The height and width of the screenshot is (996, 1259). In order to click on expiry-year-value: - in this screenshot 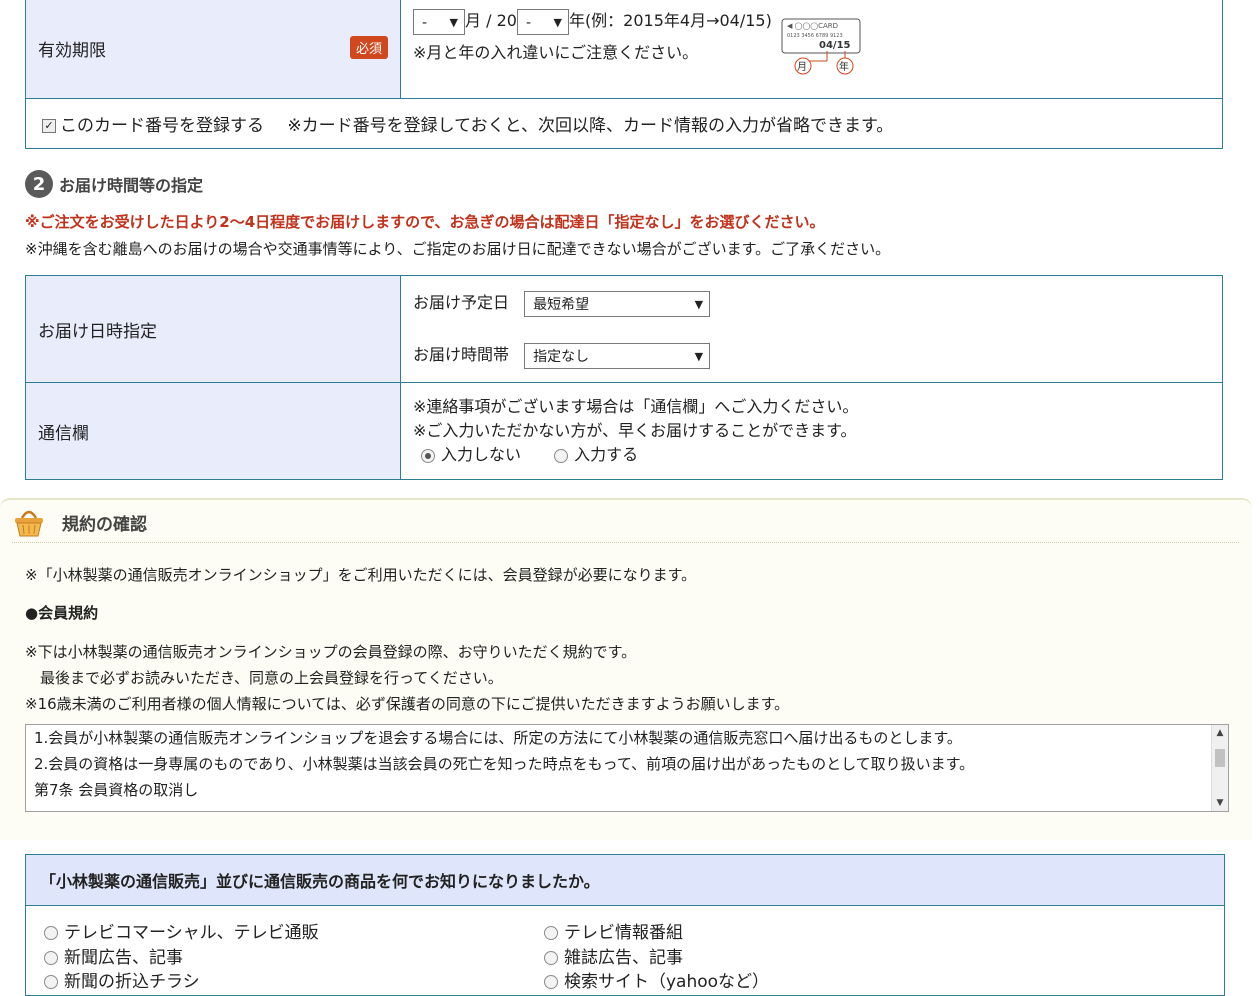, I will do `click(528, 22)`.